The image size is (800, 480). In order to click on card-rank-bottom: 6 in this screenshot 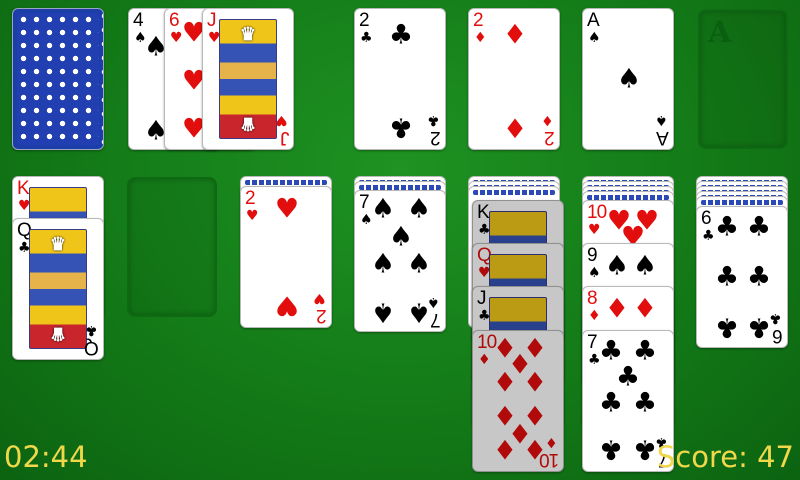, I will do `click(778, 335)`.